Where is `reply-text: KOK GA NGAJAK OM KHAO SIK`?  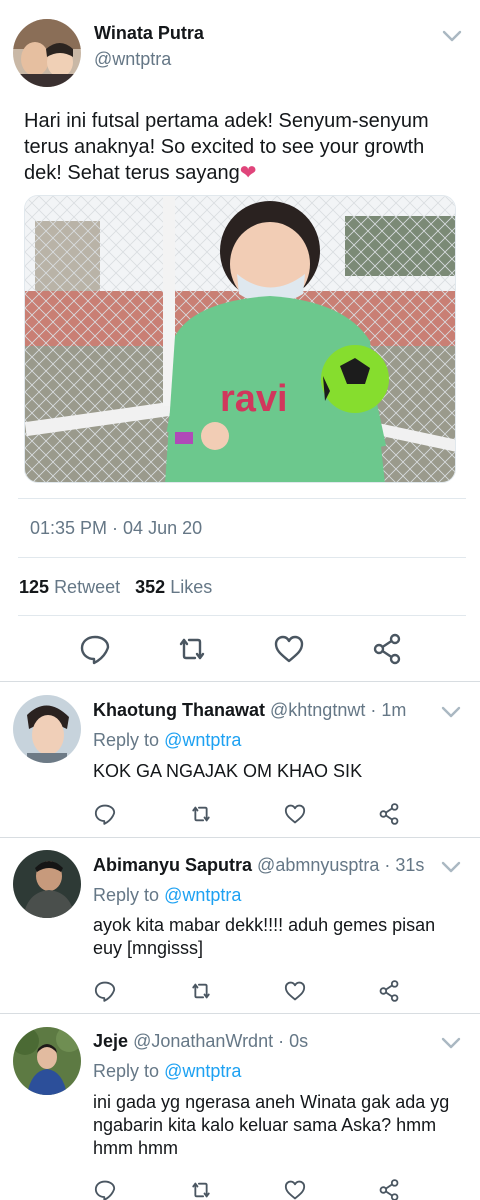 reply-text: KOK GA NGAJAK OM KHAO SIK is located at coordinates (228, 771).